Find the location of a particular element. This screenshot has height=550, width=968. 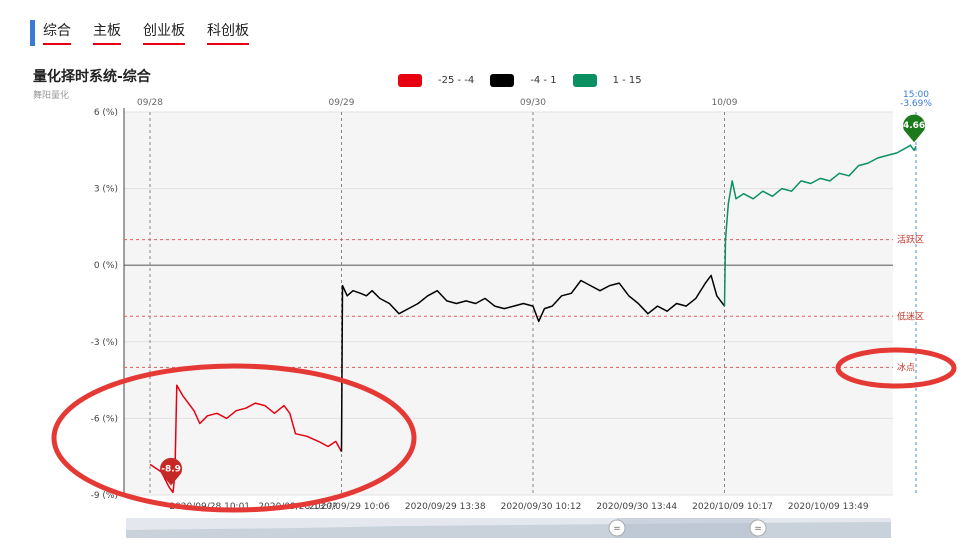

value-marker-label: 4.66 is located at coordinates (914, 126).